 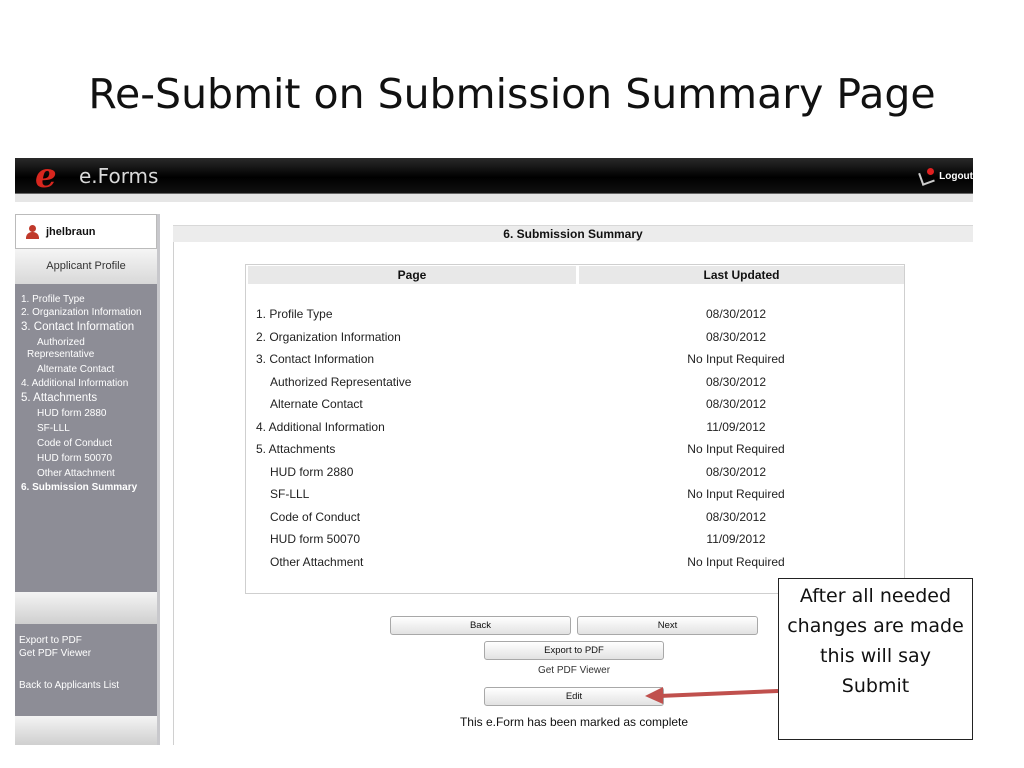 I want to click on sidebar-get-pdf-viewer-link: Get PDF Viewer, so click(x=69, y=653).